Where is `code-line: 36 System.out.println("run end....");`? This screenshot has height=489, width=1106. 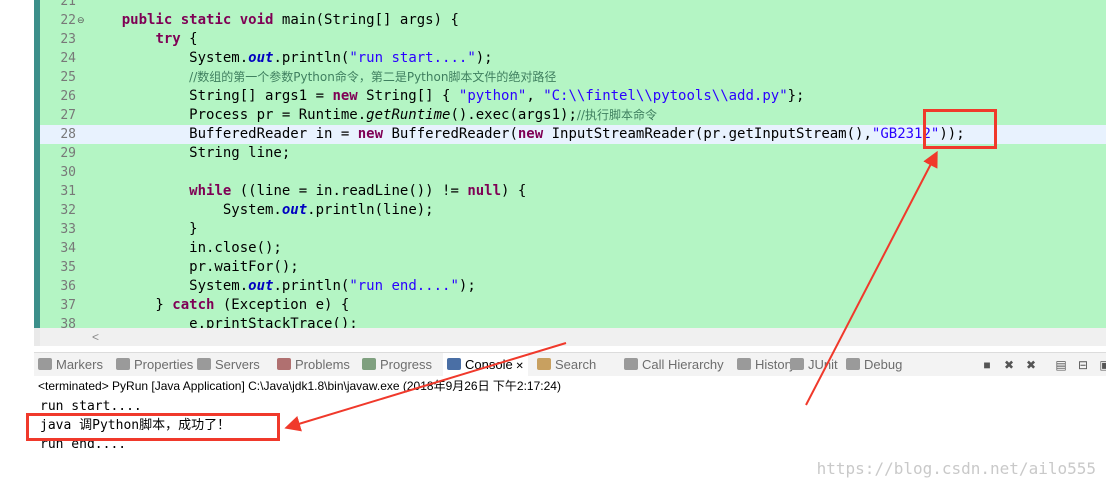 code-line: 36 System.out.println("run end...."); is located at coordinates (573, 286).